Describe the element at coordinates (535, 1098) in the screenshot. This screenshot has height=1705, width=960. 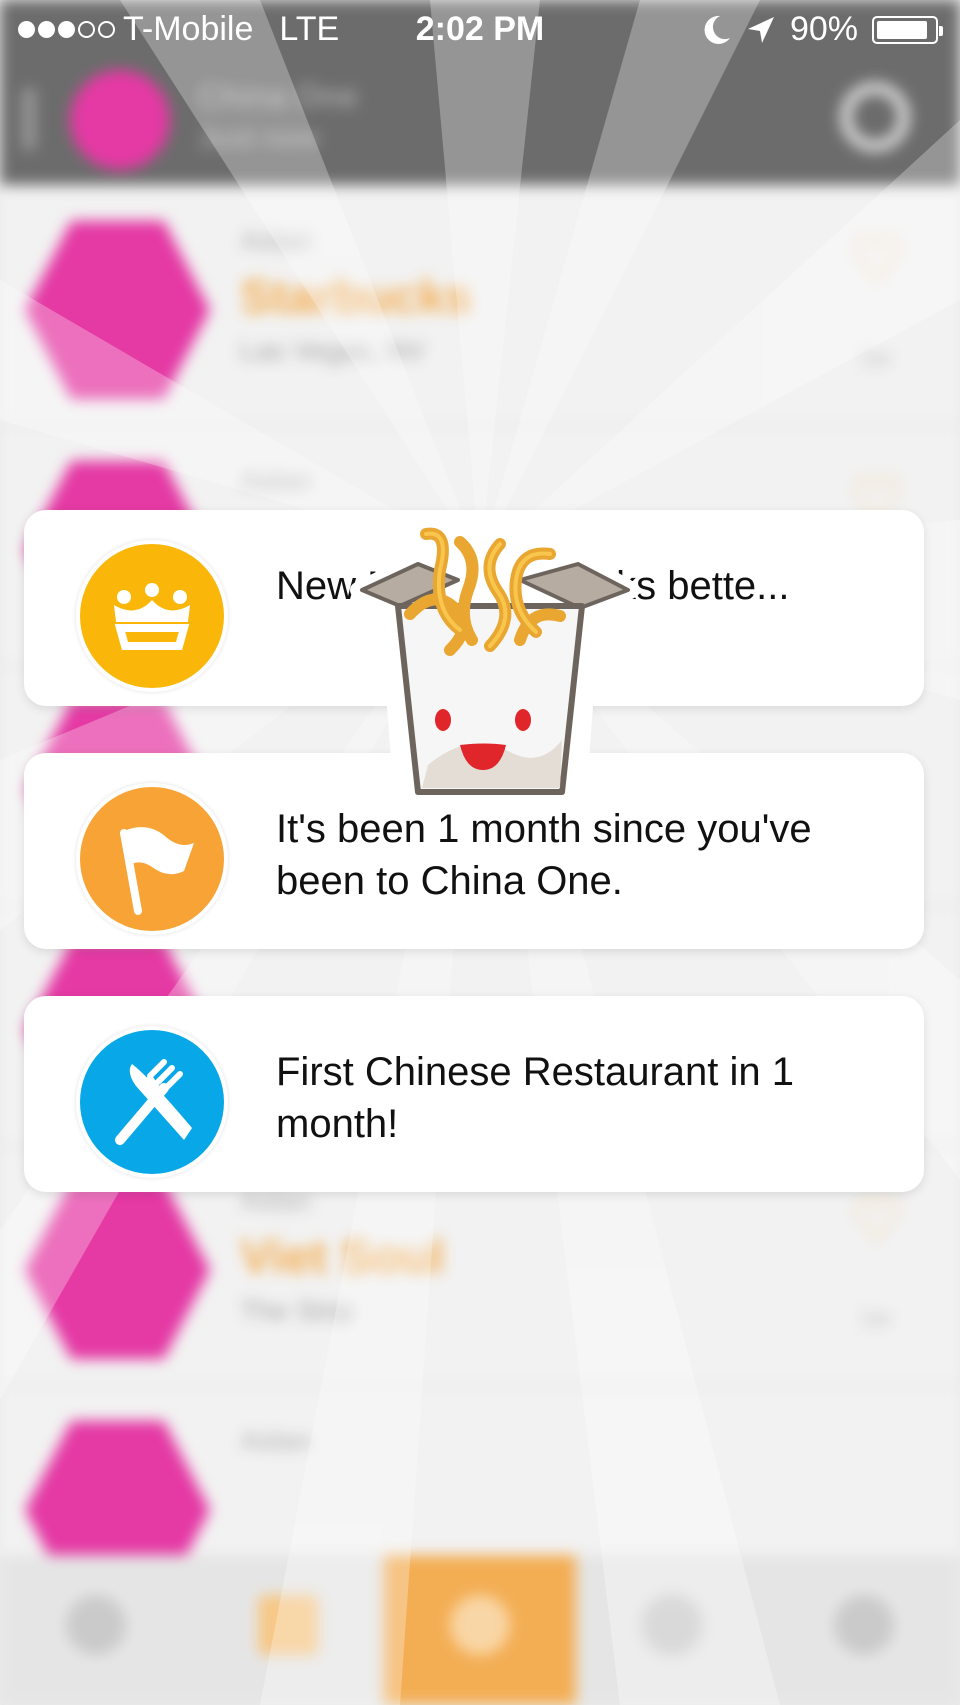
I see `notification-text: First Chinese Restaurant in 1 month!` at that location.